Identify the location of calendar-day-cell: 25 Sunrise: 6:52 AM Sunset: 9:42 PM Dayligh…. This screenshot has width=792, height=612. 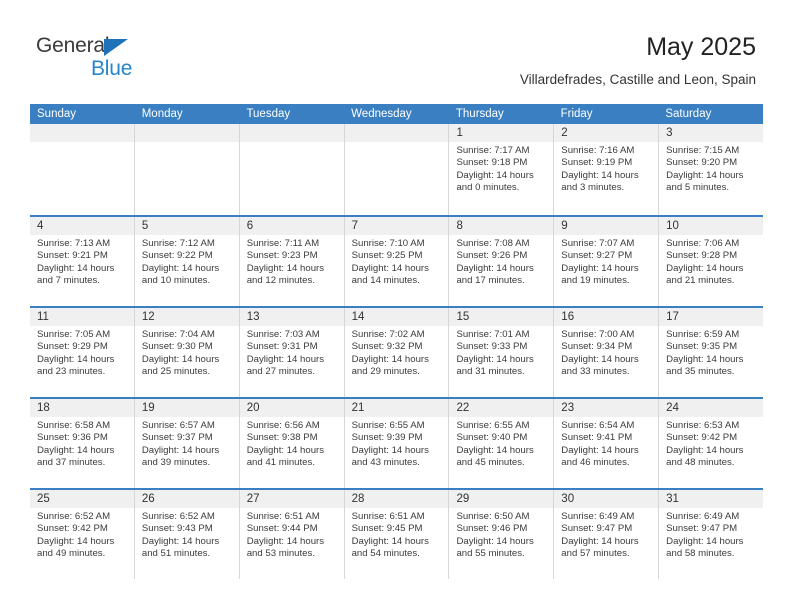
(82, 534).